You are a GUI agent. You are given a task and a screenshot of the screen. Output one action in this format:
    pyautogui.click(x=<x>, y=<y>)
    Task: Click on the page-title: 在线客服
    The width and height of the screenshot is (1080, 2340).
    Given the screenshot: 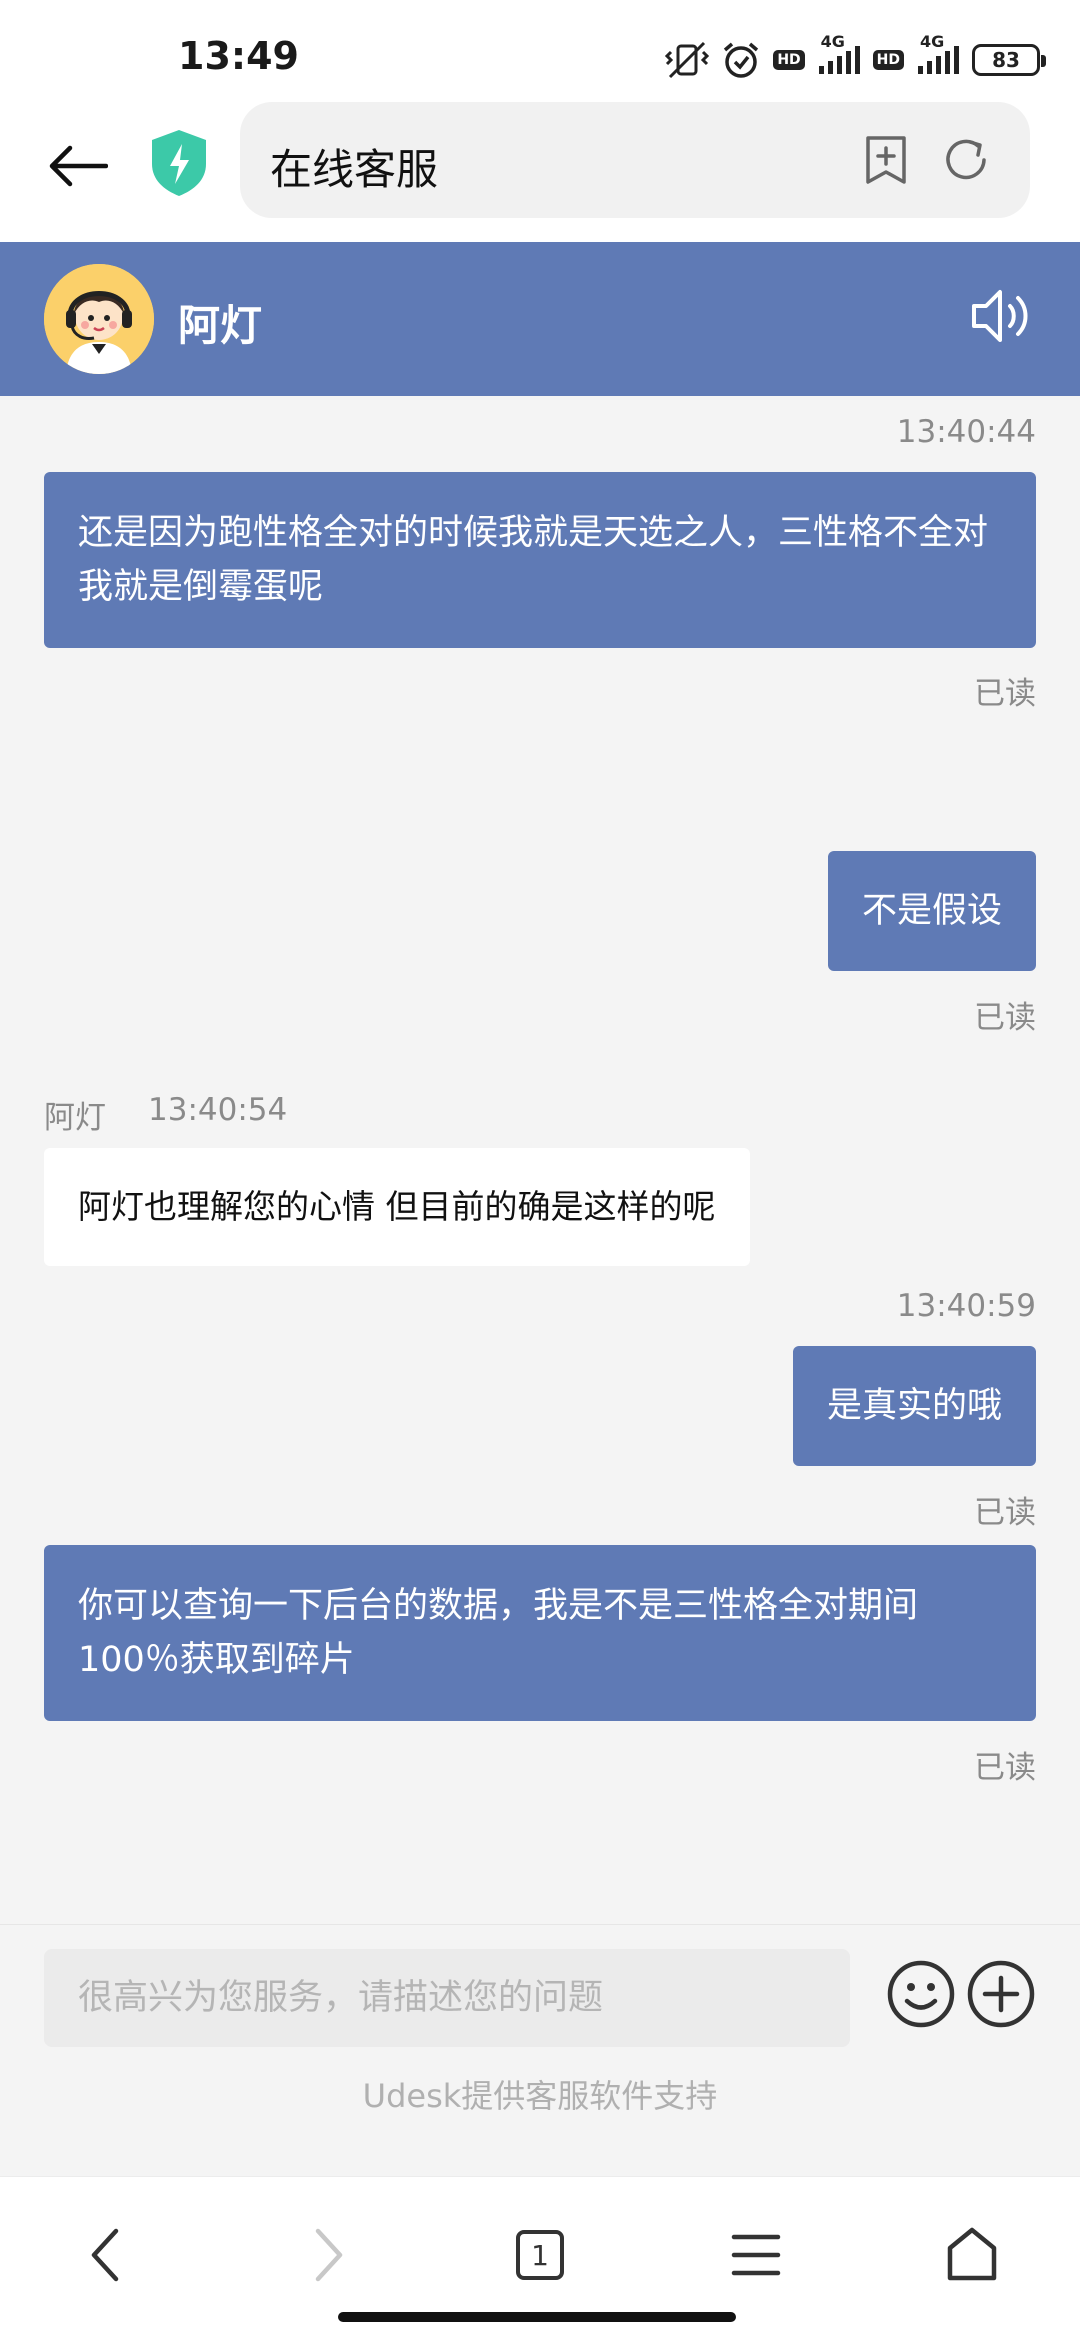 What is the action you would take?
    pyautogui.click(x=354, y=169)
    